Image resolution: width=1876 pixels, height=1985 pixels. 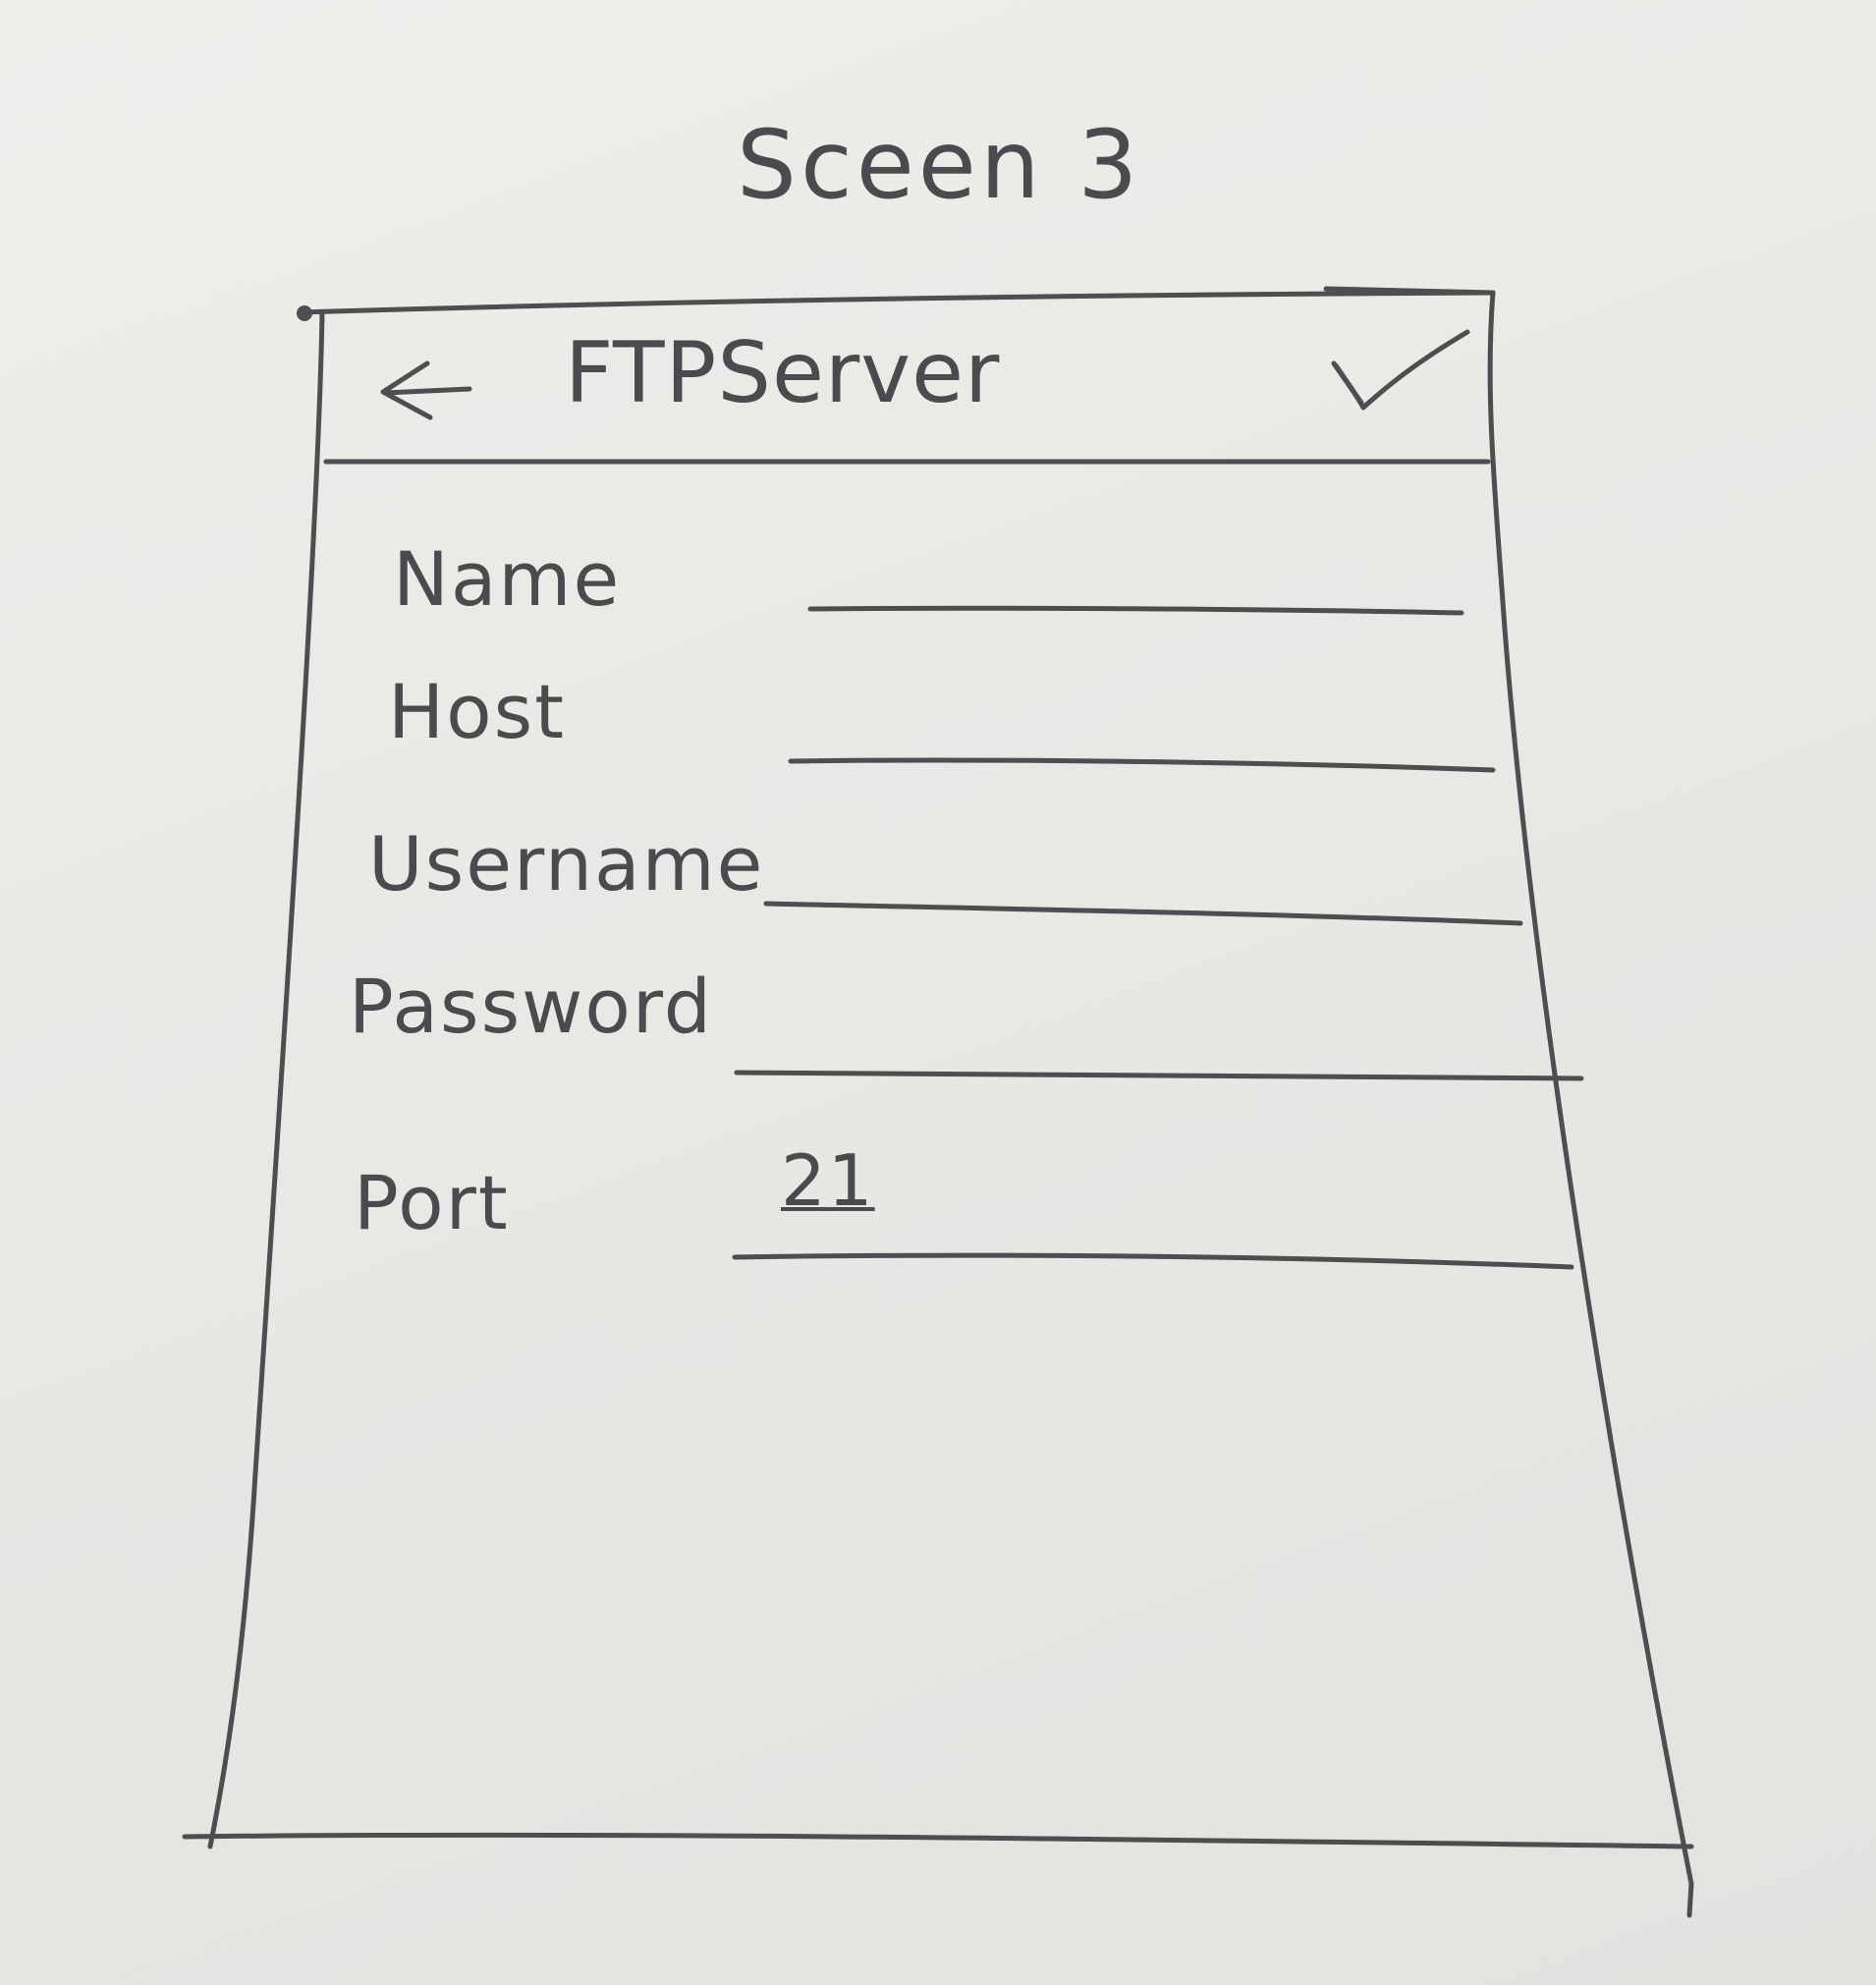 What do you see at coordinates (1159, 1046) in the screenshot?
I see `password-field` at bounding box center [1159, 1046].